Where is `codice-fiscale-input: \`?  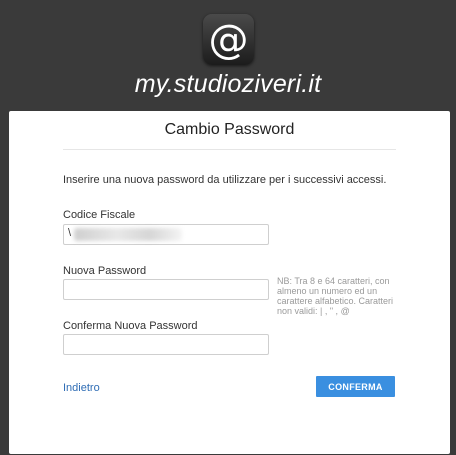 codice-fiscale-input: \ is located at coordinates (166, 234).